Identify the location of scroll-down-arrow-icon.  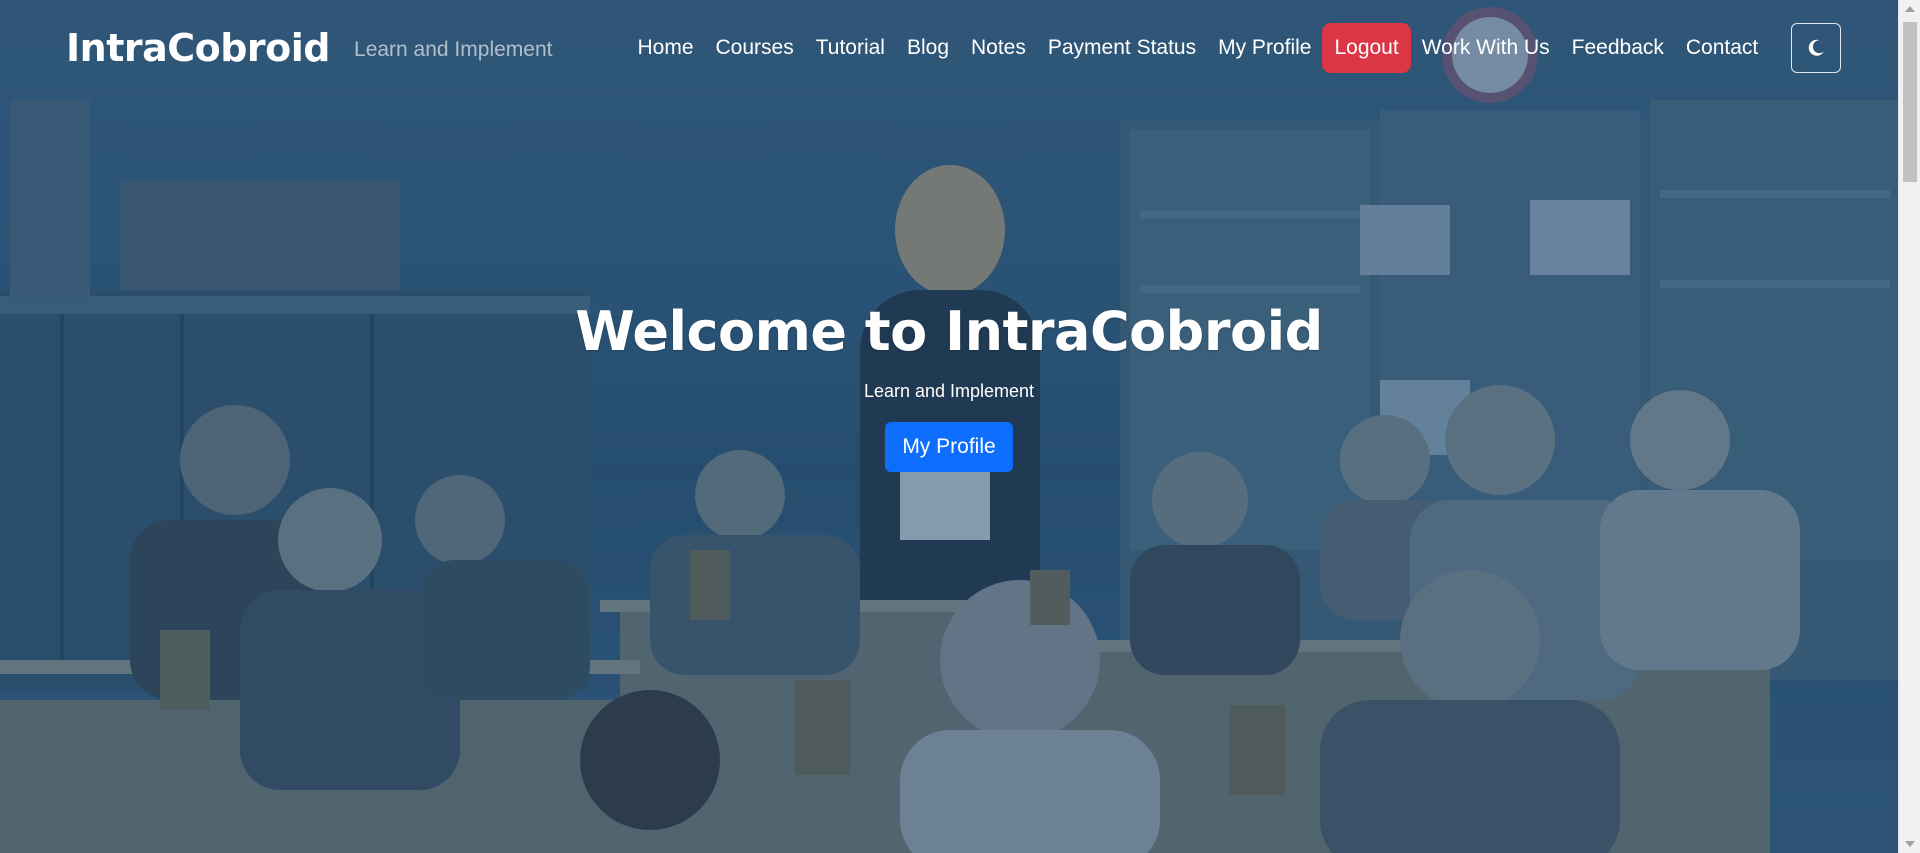
(1910, 844).